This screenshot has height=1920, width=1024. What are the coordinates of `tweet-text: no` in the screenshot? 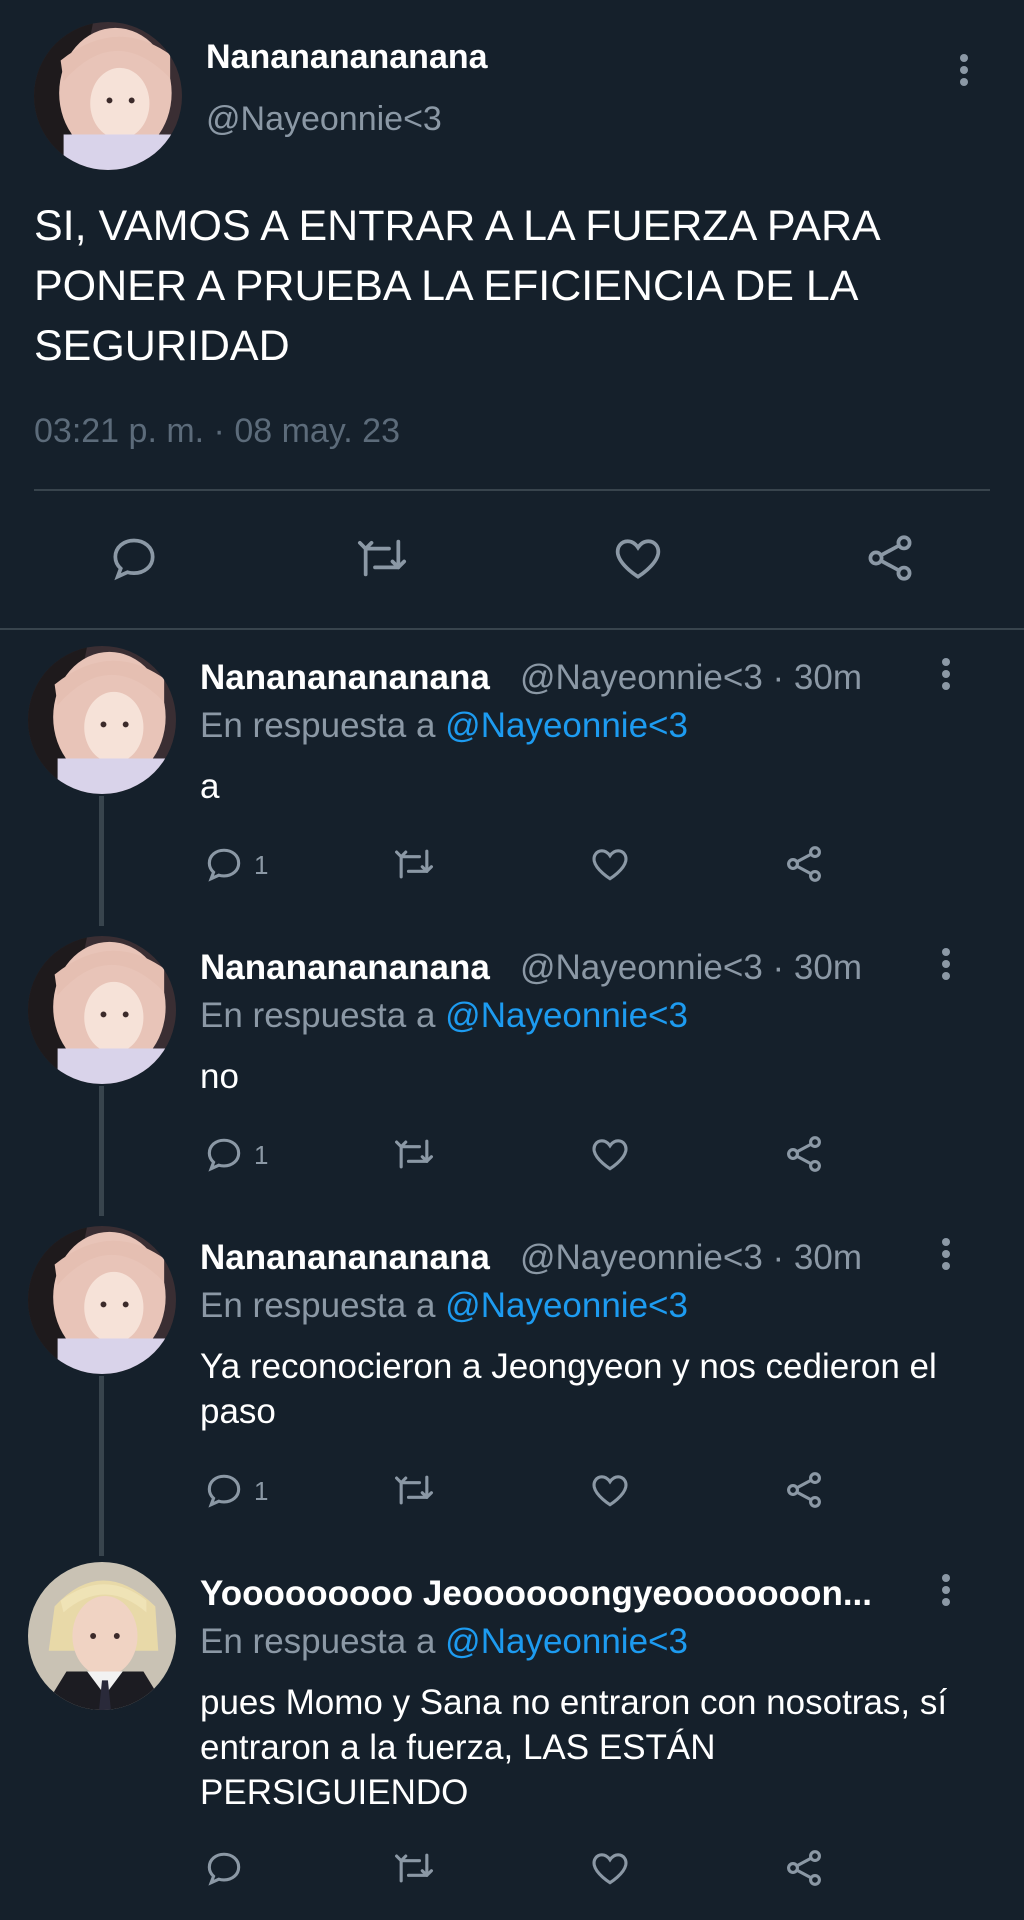 It's located at (219, 1076).